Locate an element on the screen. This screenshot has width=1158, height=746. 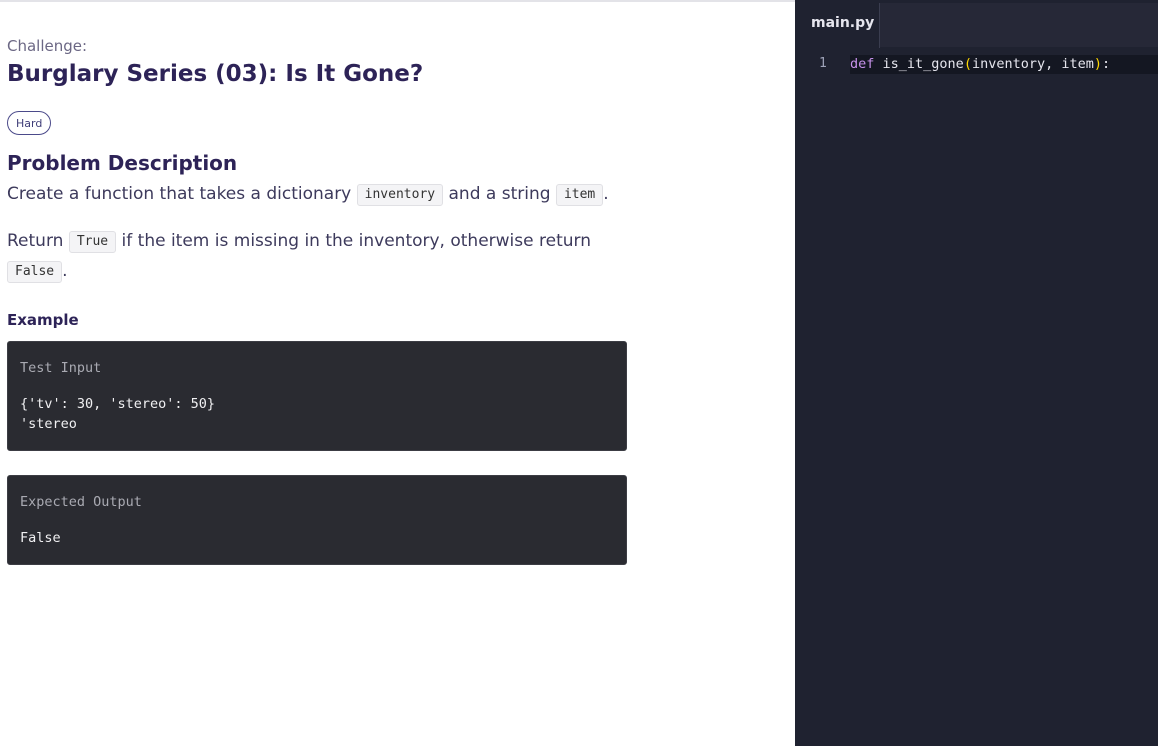
description-paragraph-2-cont: False. is located at coordinates (37, 271).